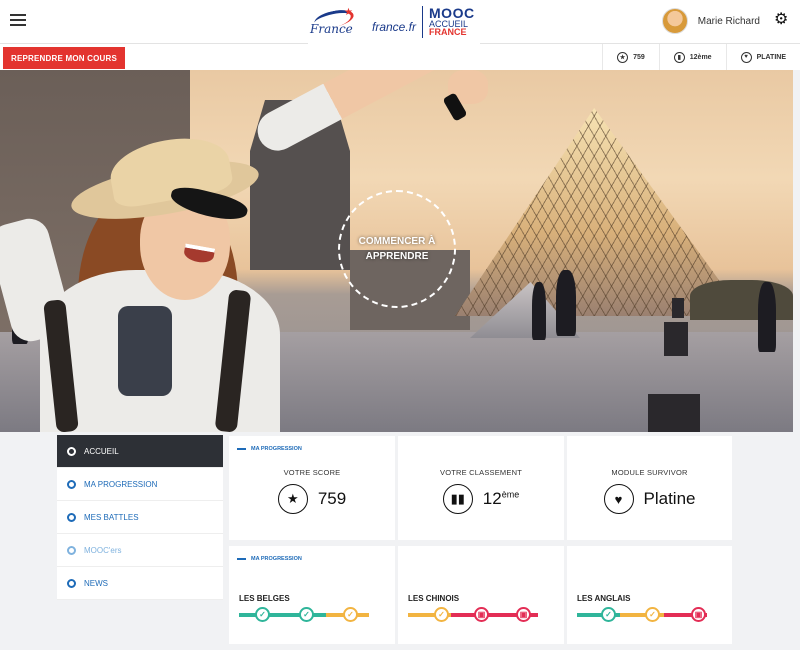 The height and width of the screenshot is (650, 800). I want to click on stat-survivor-value: PLATINE, so click(771, 57).